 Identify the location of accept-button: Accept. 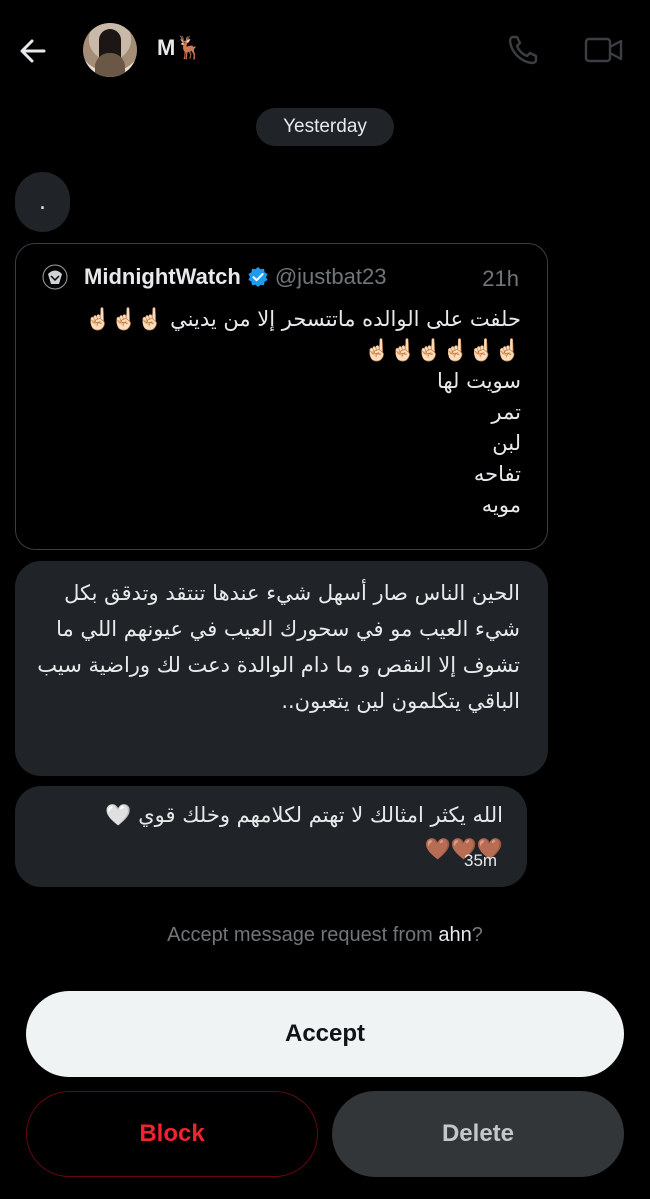
(325, 1034).